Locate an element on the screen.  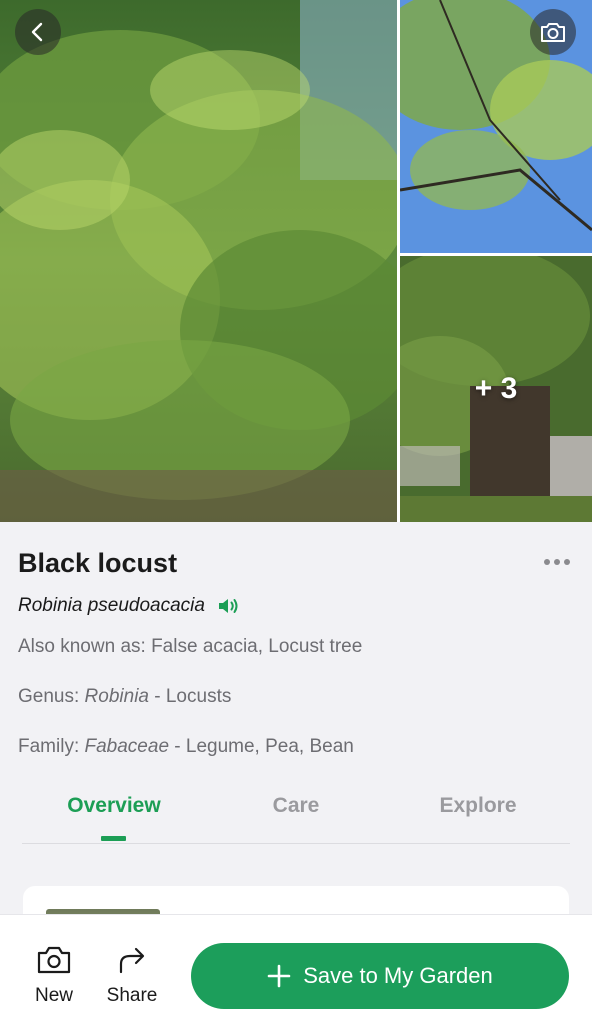
share-label: Share is located at coordinates (132, 995).